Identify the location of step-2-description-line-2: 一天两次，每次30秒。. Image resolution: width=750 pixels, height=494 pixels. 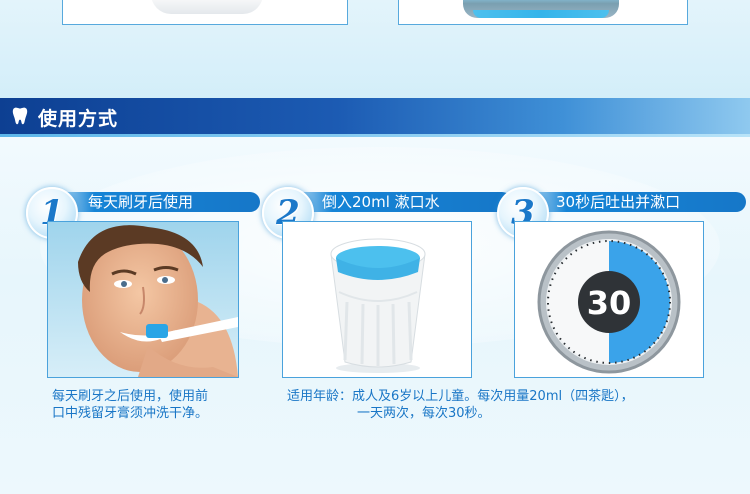
(424, 413).